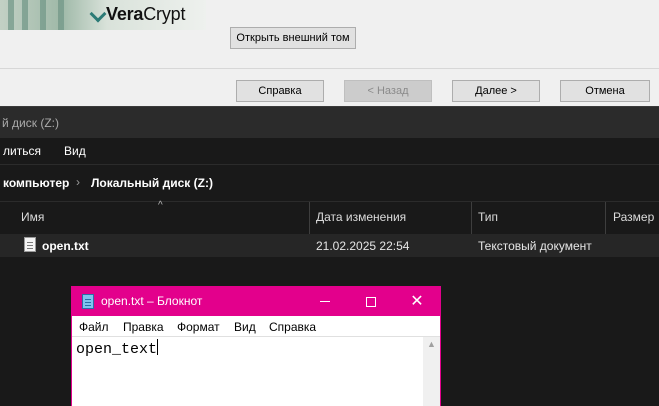 Image resolution: width=659 pixels, height=406 pixels. I want to click on address-bar: компьютер › Локальный диск (Z:), so click(329, 183).